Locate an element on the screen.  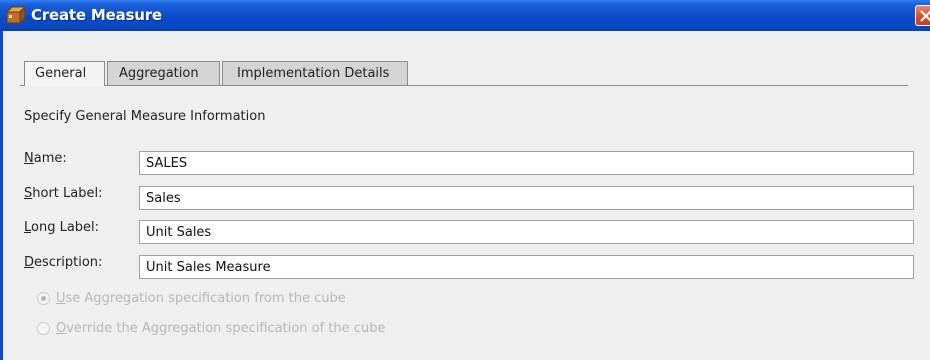
long-label-field is located at coordinates (526, 232).